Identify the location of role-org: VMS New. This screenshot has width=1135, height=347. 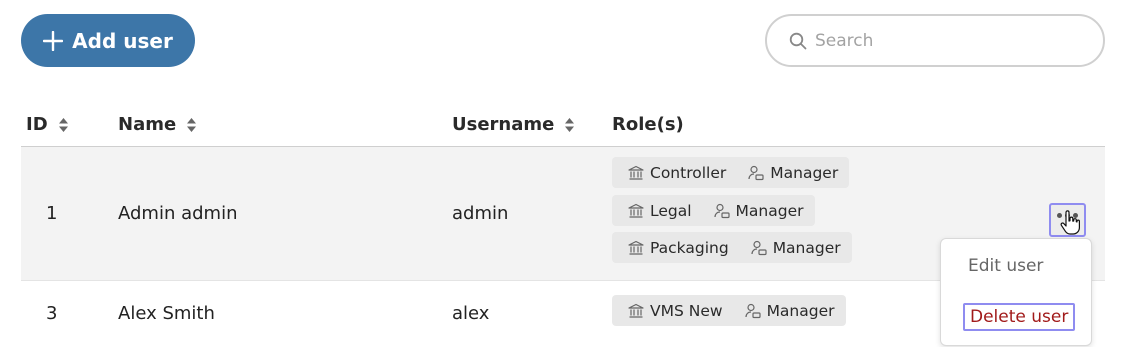
(686, 310).